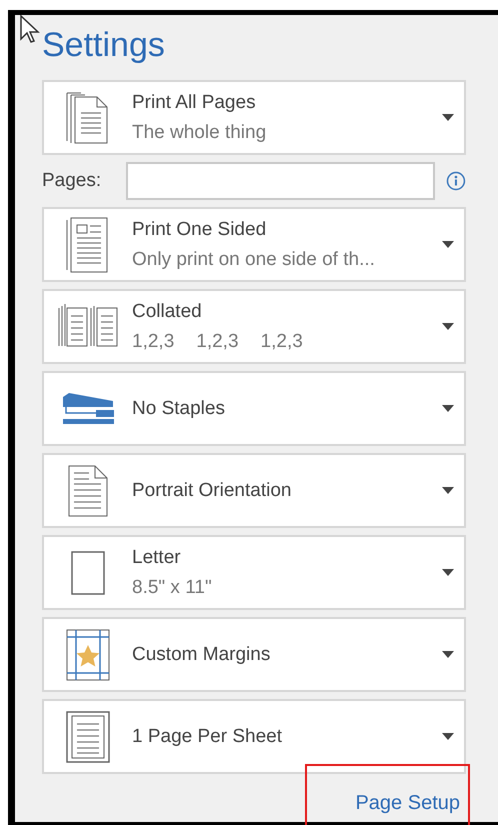  What do you see at coordinates (254, 408) in the screenshot?
I see `dropdown-option-button: No Staples` at bounding box center [254, 408].